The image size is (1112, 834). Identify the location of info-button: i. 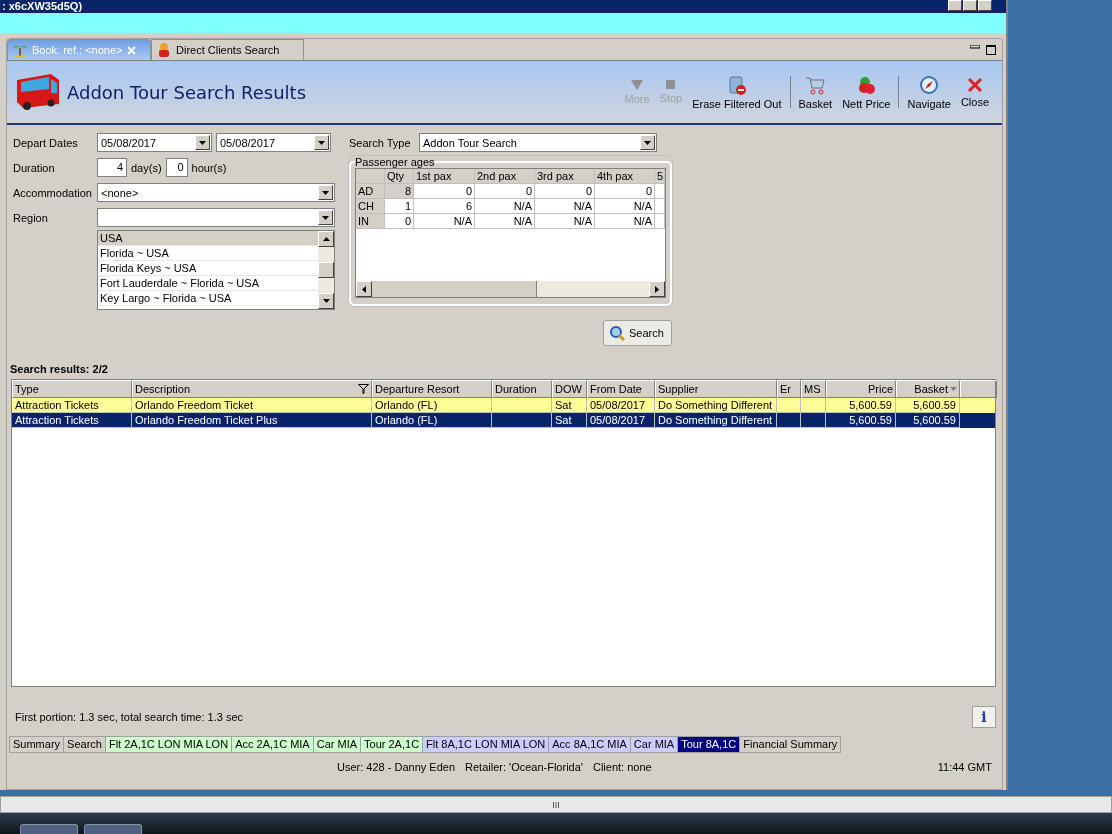
(984, 717).